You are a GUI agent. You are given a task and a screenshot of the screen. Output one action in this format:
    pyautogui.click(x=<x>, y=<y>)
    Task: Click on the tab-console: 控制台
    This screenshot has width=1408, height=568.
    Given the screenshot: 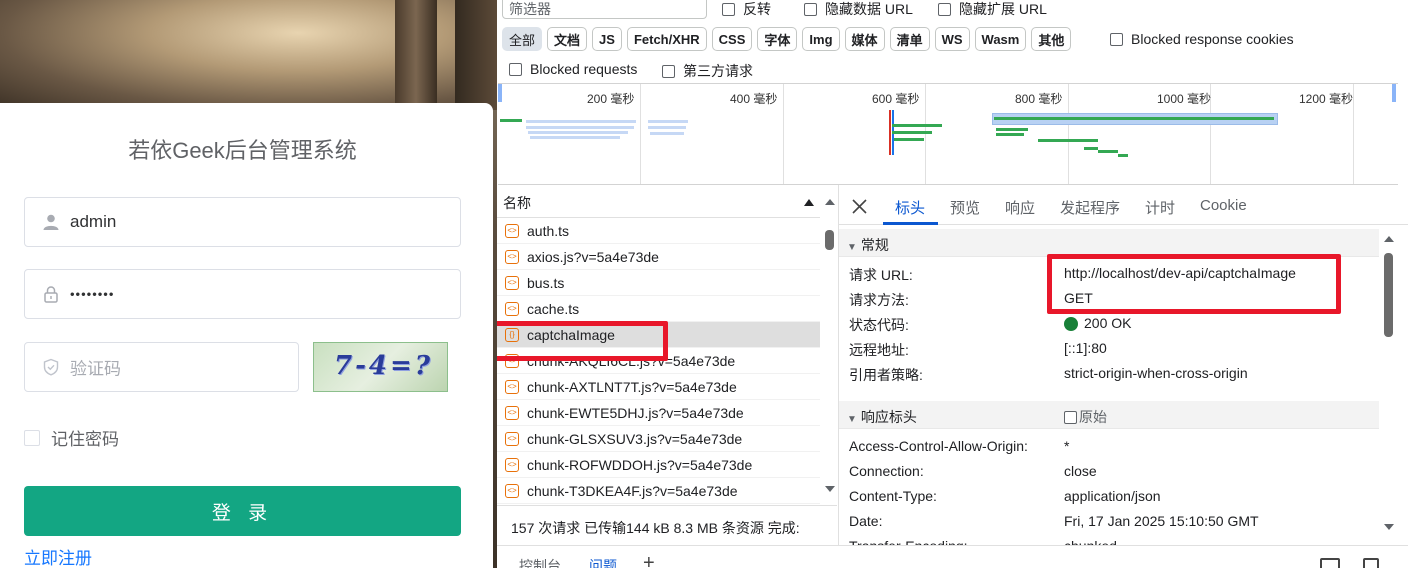 What is the action you would take?
    pyautogui.click(x=540, y=562)
    